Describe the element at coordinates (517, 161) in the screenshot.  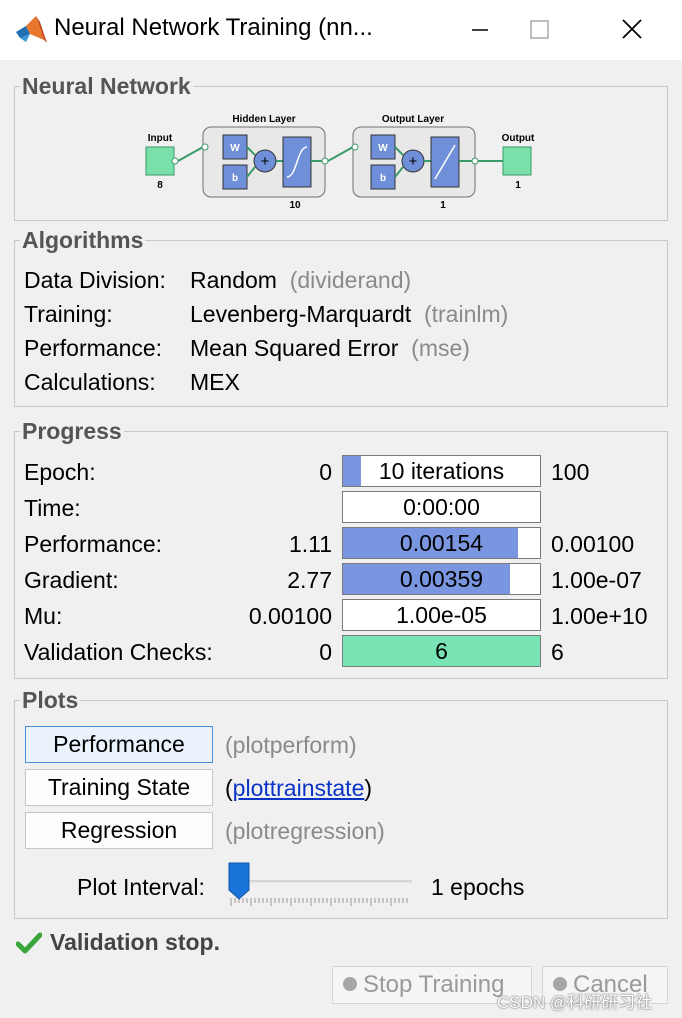
I see `output-node` at that location.